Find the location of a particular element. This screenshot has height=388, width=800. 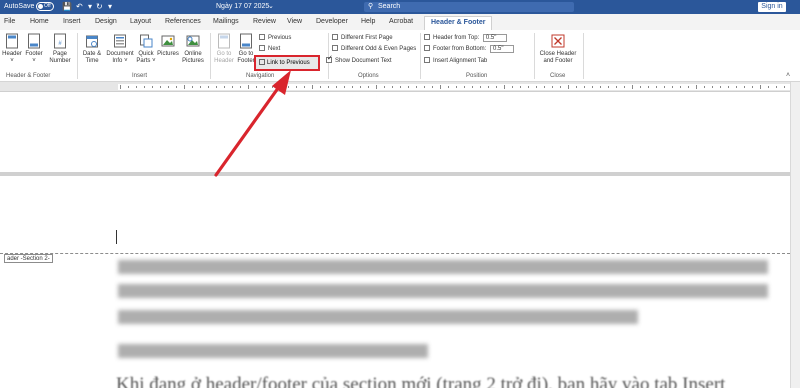

pictures-button: Pictures is located at coordinates (168, 45).